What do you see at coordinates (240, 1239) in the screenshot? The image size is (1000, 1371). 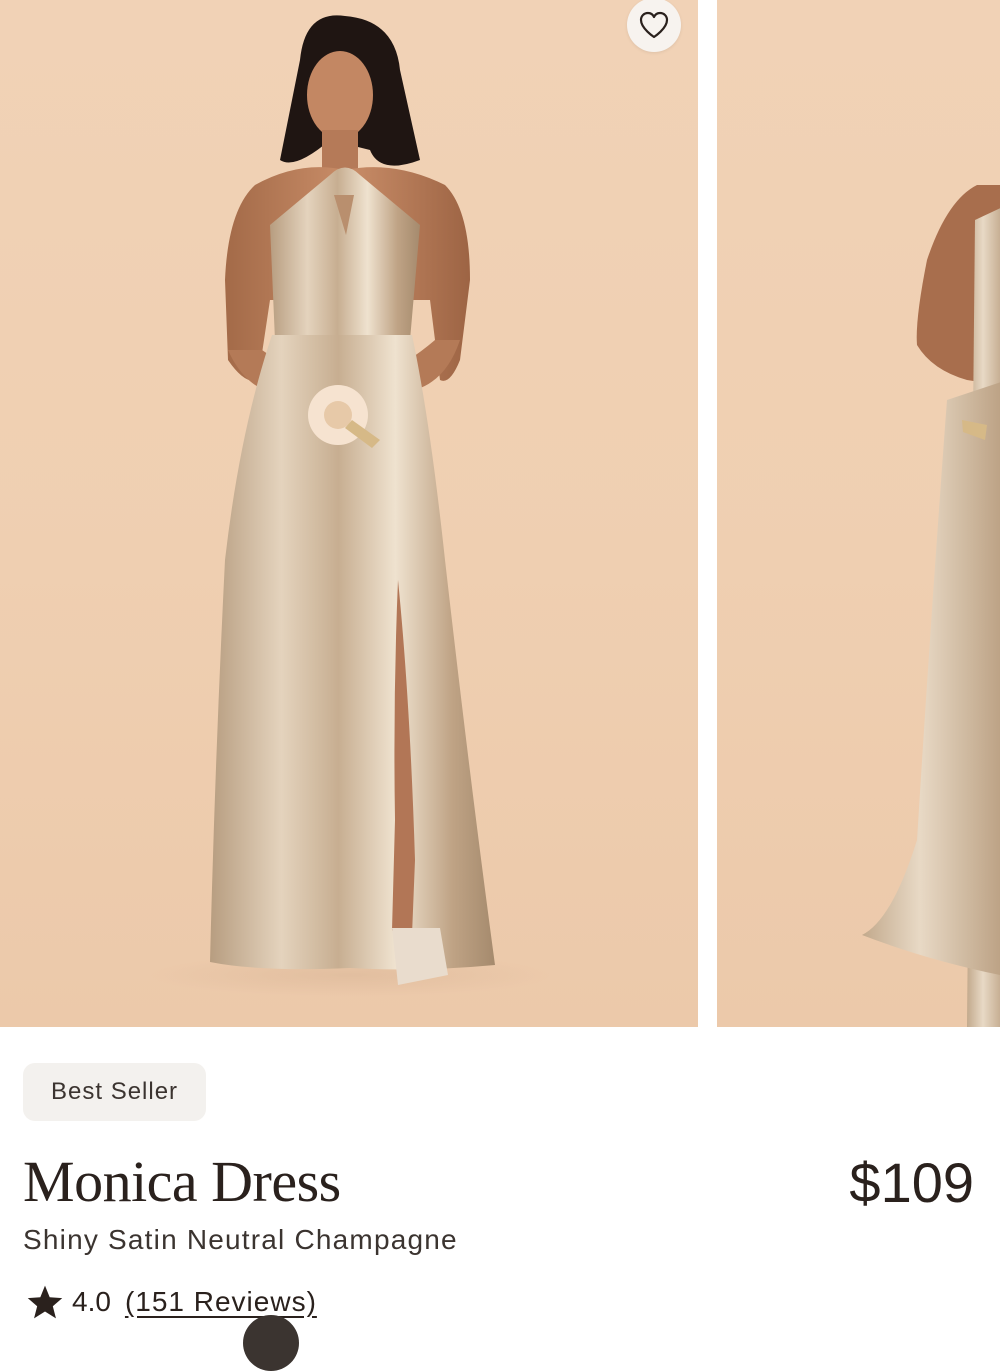 I see `product-variant: Shiny Satin Neutral Champagne` at bounding box center [240, 1239].